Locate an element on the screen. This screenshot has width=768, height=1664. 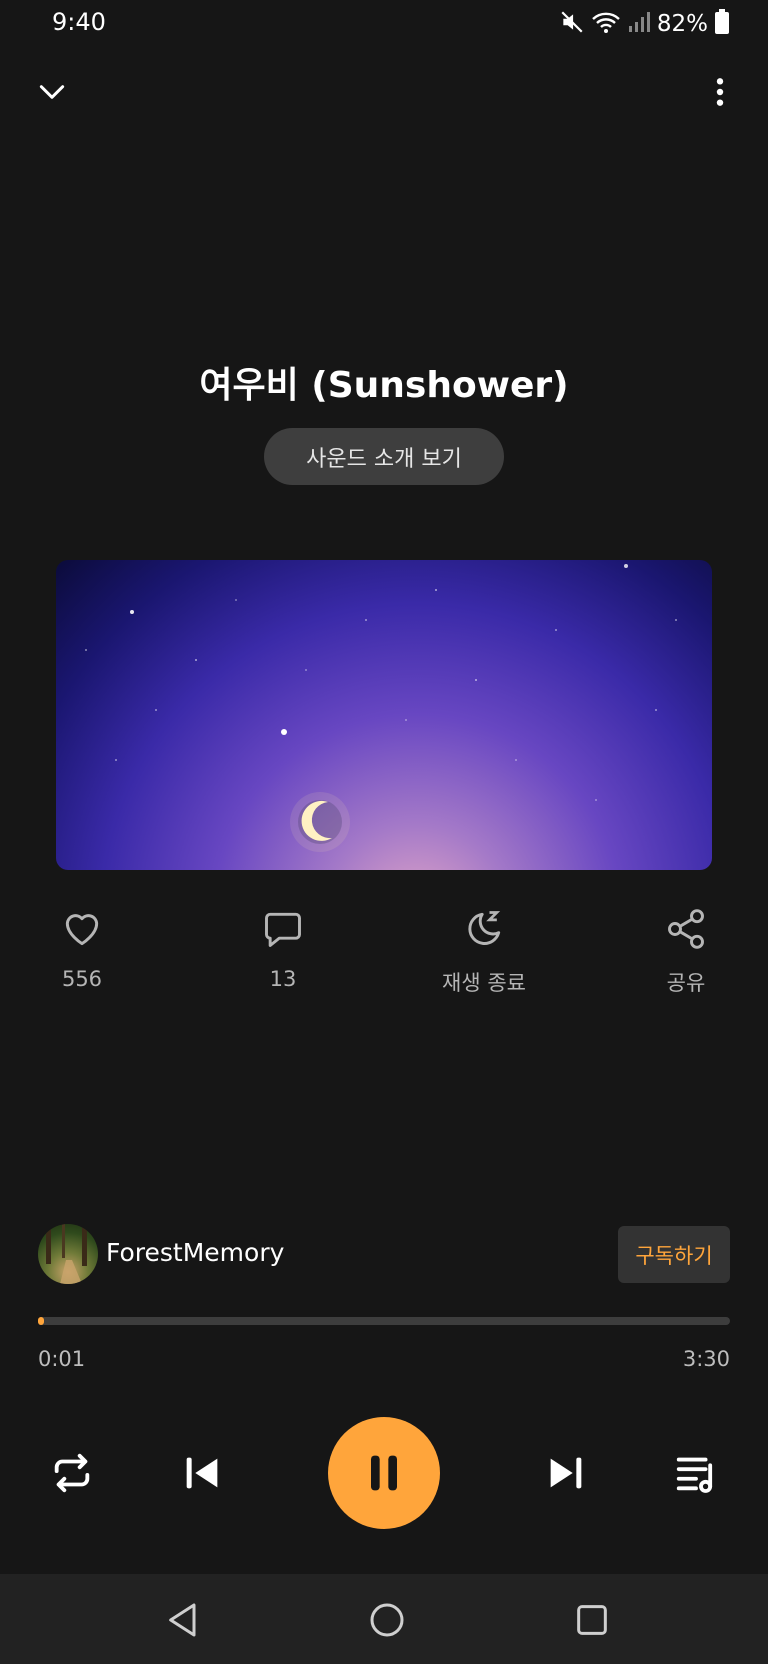
next-button is located at coordinates (566, 1473).